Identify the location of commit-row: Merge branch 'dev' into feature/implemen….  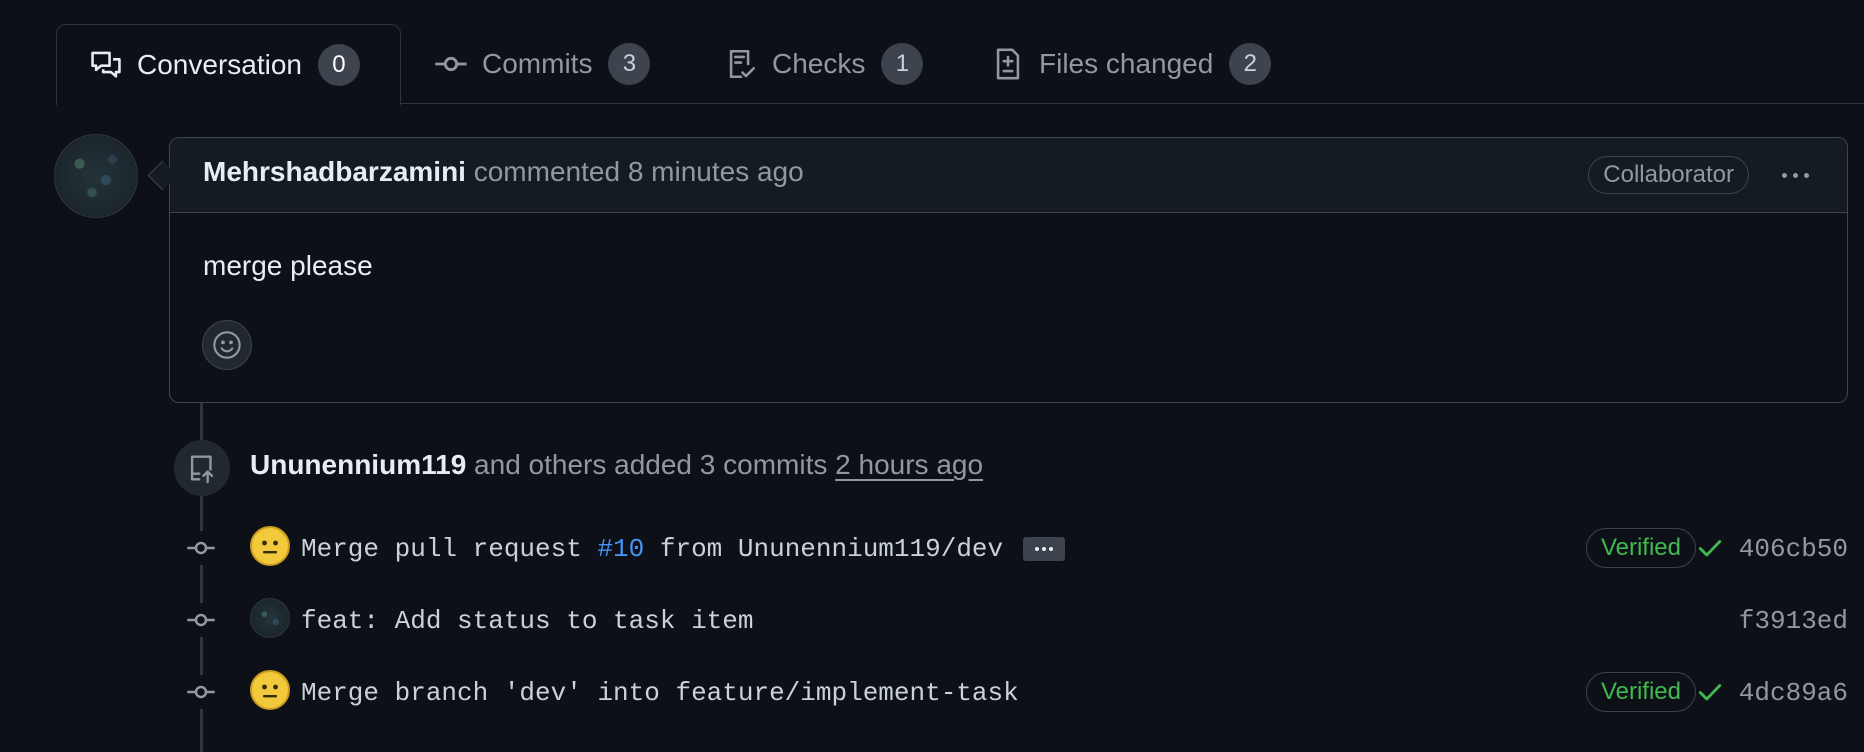
(1014, 691).